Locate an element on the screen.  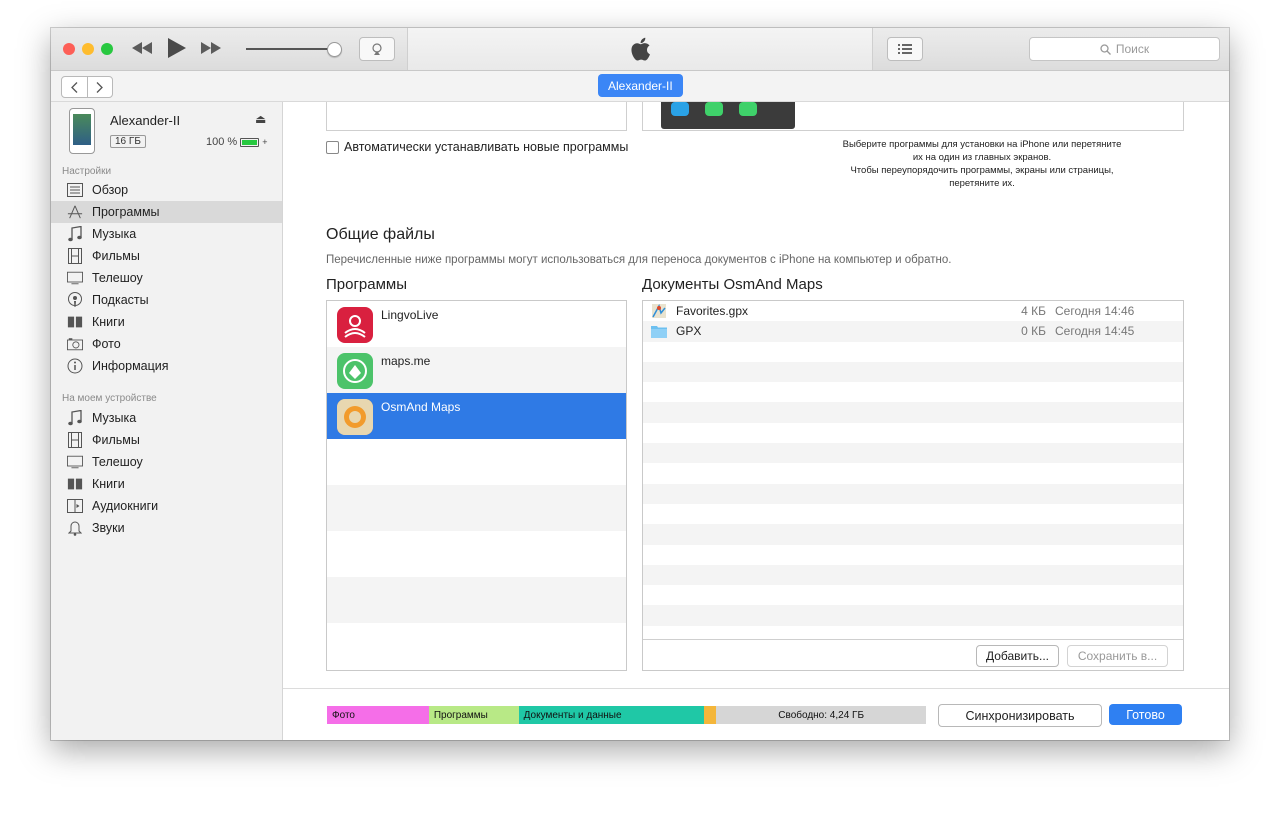
sidebar-item-device-movies: Фильмы is located at coordinates (166, 440).